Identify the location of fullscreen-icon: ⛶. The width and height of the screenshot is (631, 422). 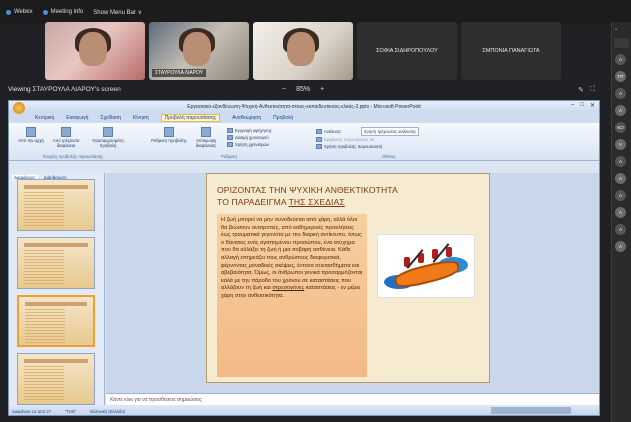
(592, 90).